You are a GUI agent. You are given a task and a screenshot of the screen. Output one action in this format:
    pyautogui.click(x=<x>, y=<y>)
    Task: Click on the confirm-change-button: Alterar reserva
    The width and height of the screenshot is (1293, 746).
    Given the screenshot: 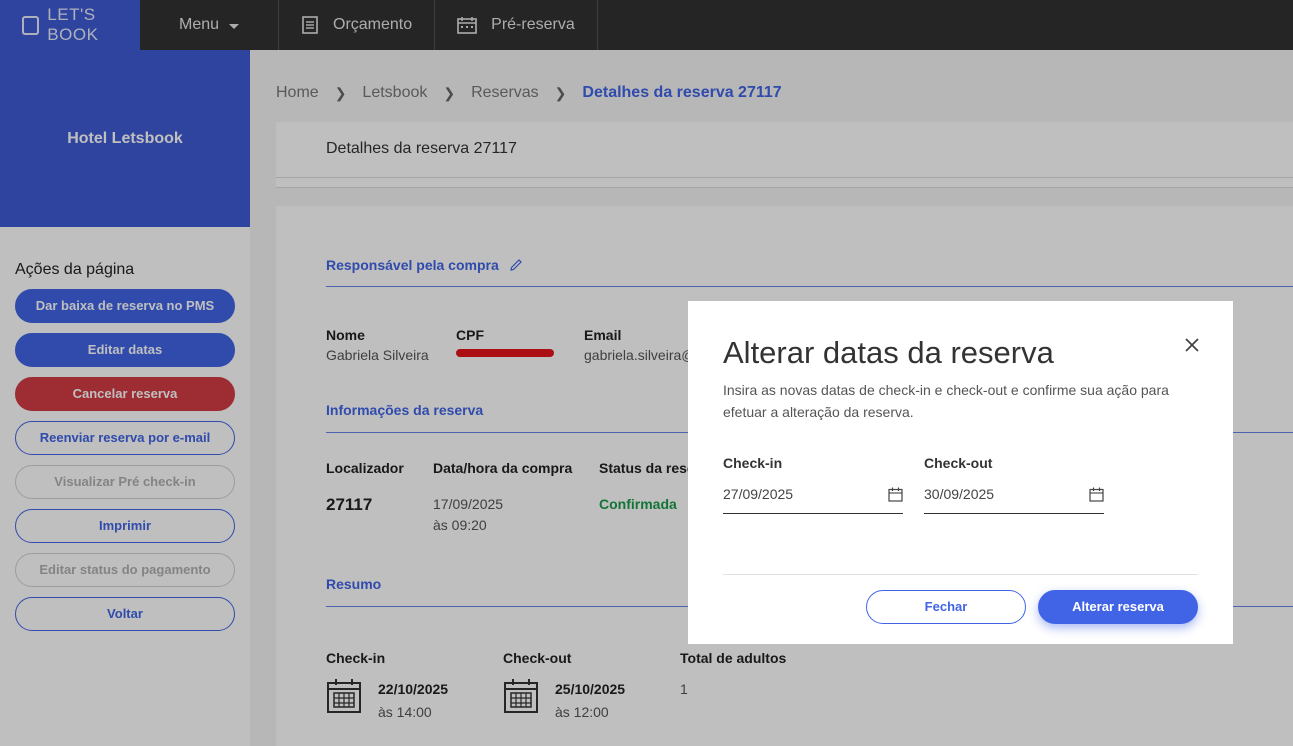 What is the action you would take?
    pyautogui.click(x=1118, y=607)
    